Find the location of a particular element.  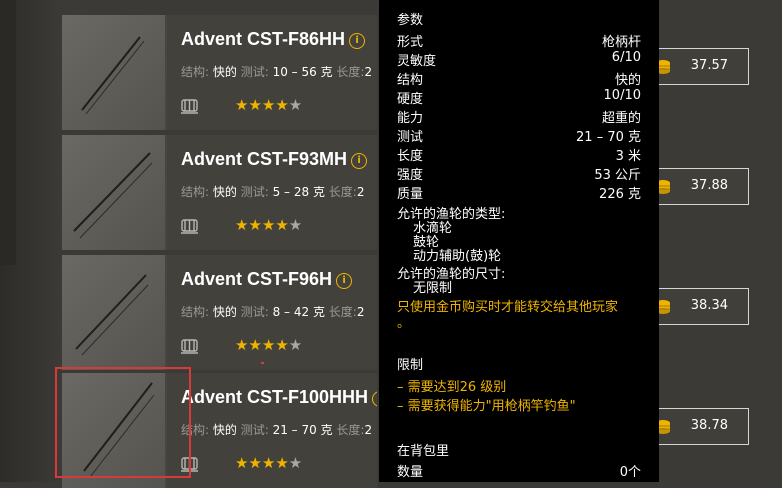

tooltip-row: 强度 53 公斤 is located at coordinates (519, 175).